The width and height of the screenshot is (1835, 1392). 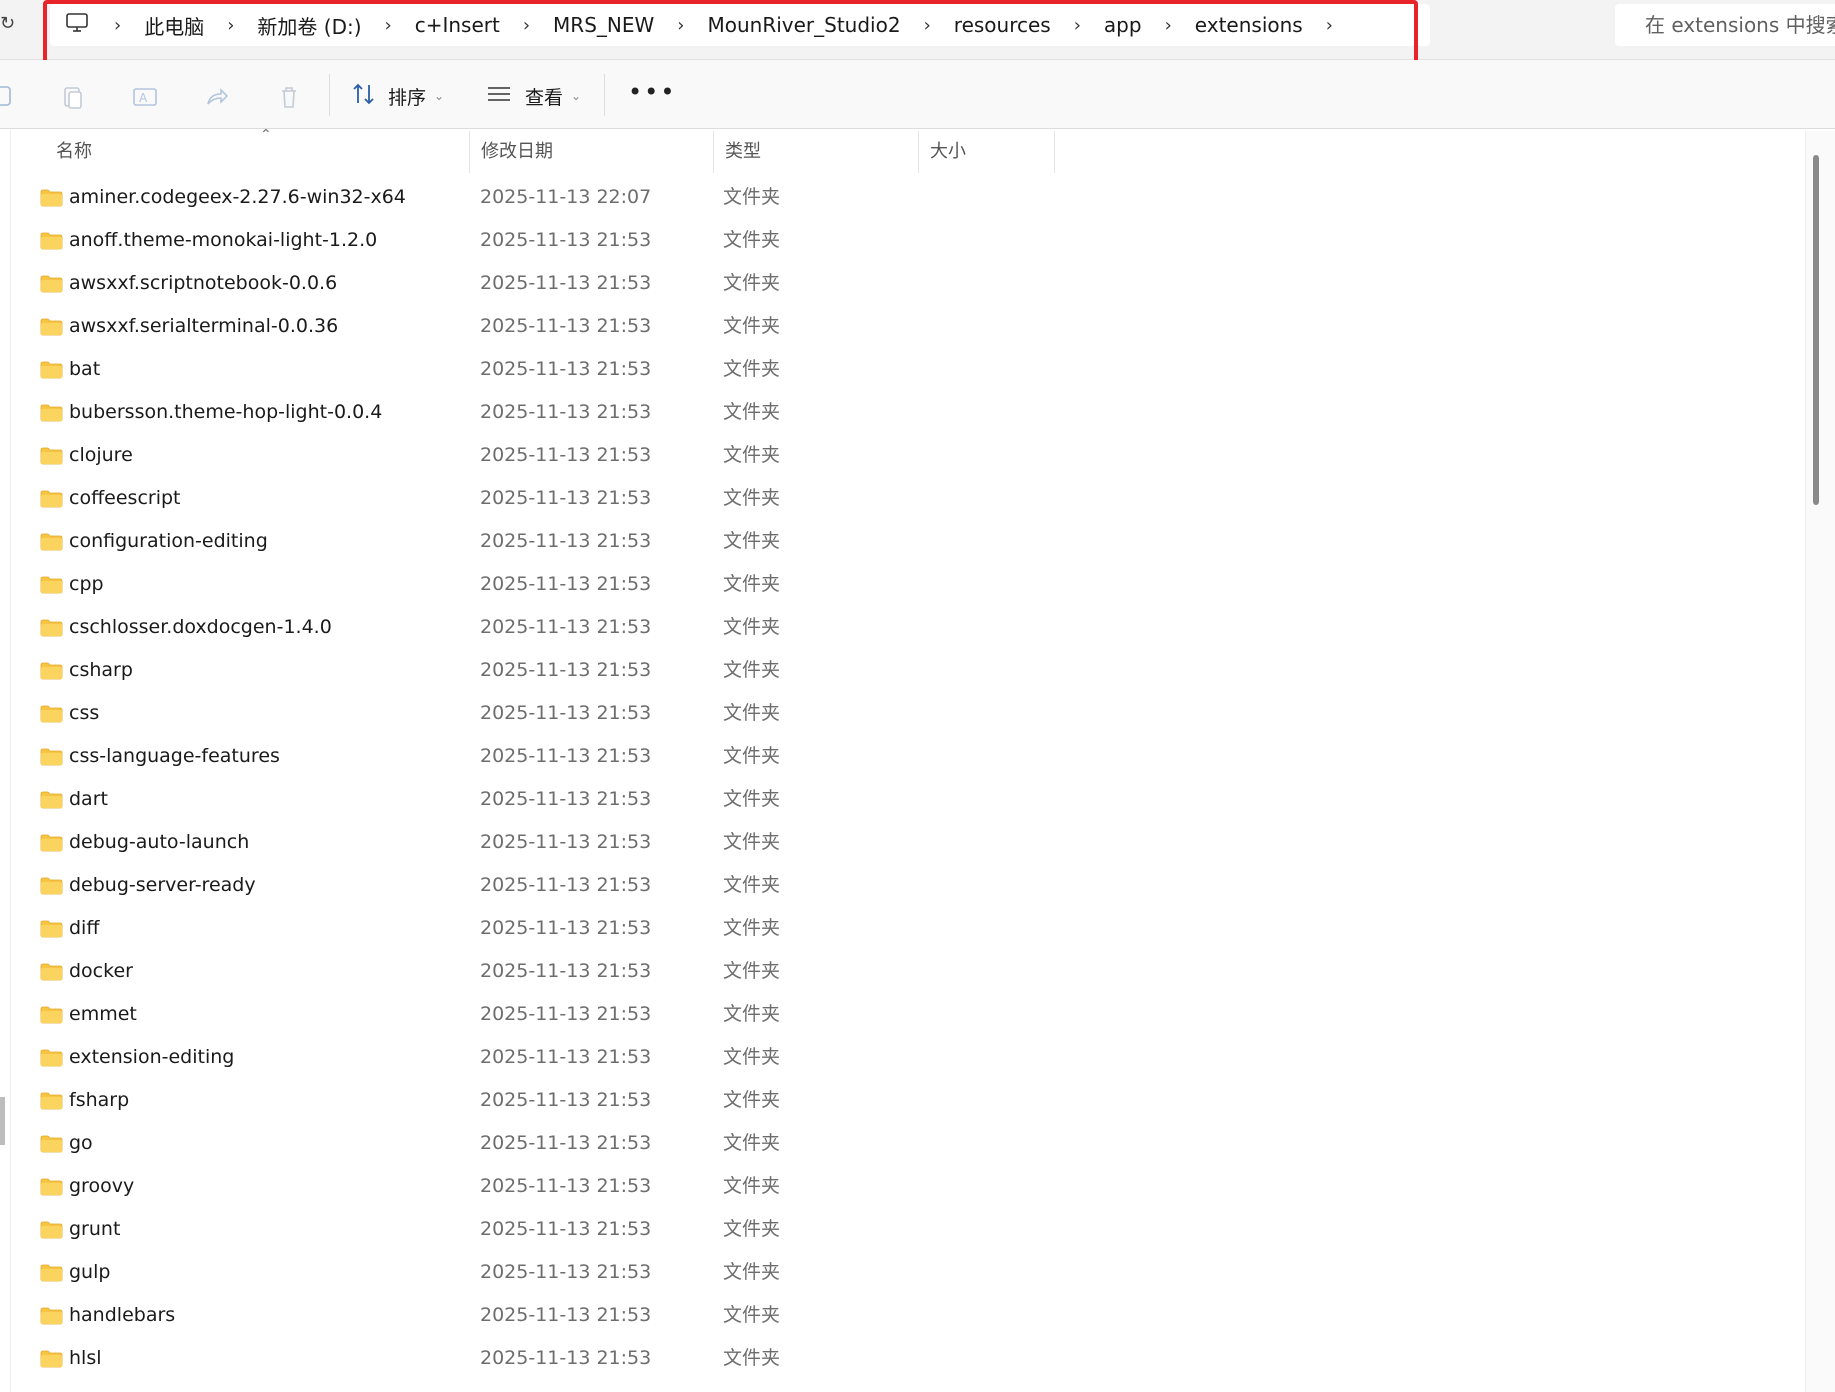 I want to click on file-row: handlebars 2025-11-13 21:53 文件夹, so click(x=530, y=1315).